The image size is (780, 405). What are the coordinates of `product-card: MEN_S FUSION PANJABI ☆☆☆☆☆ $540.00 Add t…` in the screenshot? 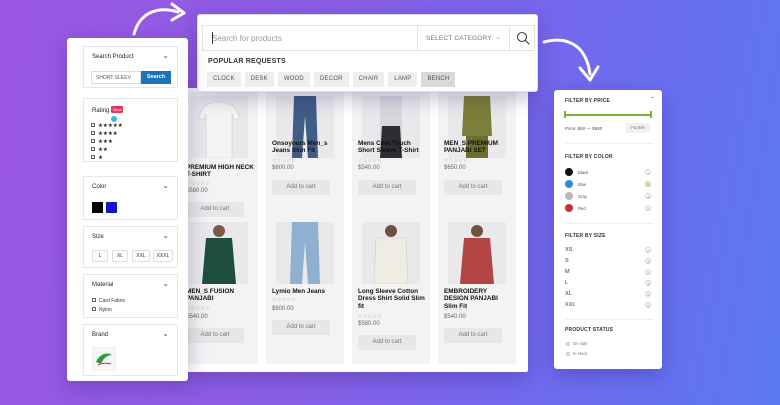 It's located at (219, 291).